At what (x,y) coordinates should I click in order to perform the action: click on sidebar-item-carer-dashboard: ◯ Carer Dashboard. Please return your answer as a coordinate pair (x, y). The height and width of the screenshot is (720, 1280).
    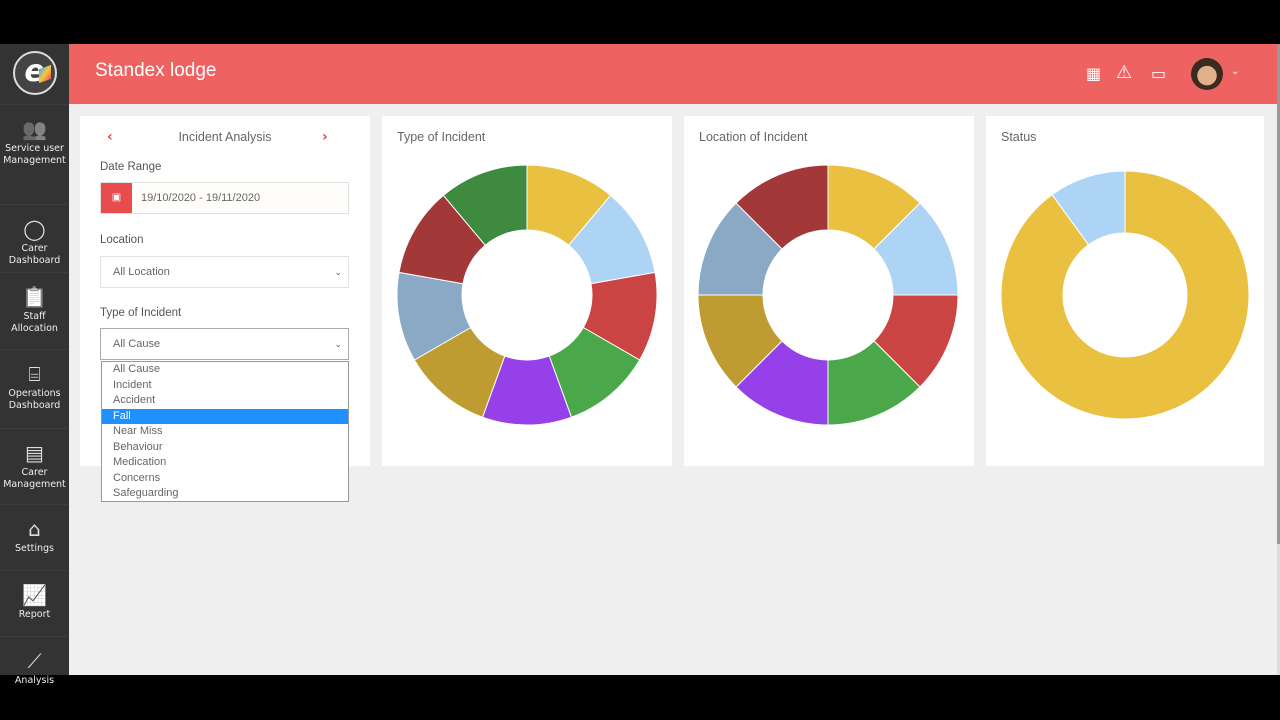
    Looking at the image, I should click on (34, 235).